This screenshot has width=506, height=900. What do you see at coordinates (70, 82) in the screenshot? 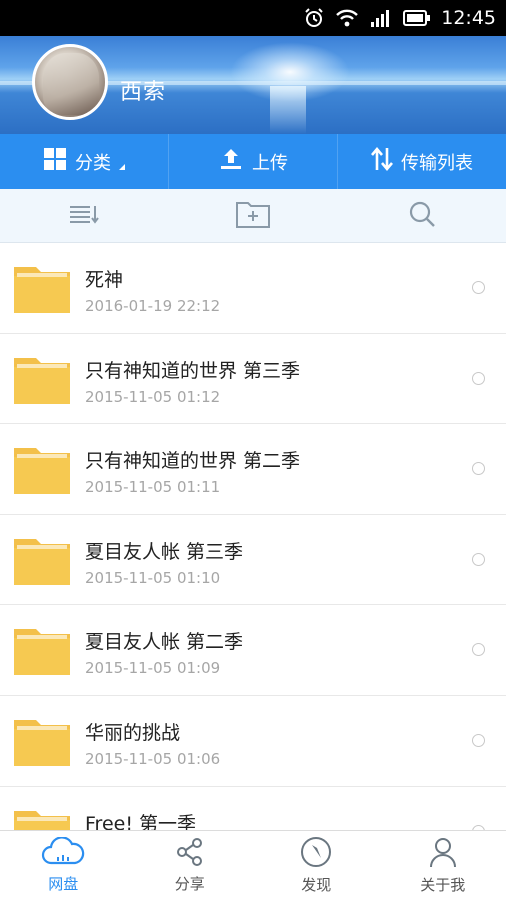
I see `avatar` at bounding box center [70, 82].